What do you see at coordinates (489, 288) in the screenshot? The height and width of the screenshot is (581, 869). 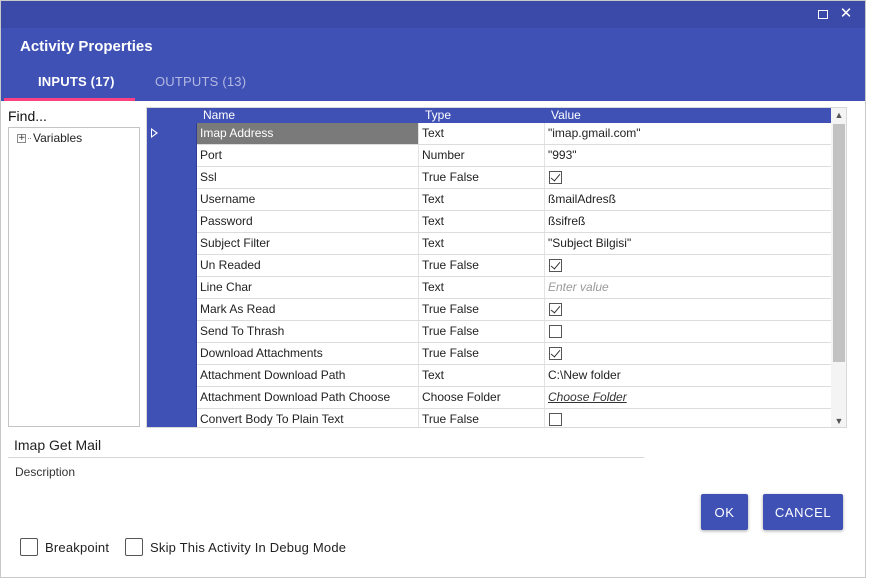 I see `table-row: Line Char Text Enter value` at bounding box center [489, 288].